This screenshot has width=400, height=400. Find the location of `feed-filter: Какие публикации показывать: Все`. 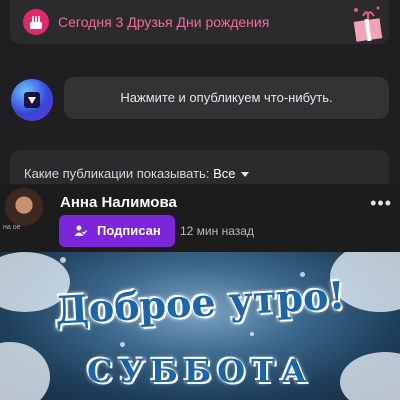

feed-filter: Какие публикации показывать: Все is located at coordinates (199, 167).